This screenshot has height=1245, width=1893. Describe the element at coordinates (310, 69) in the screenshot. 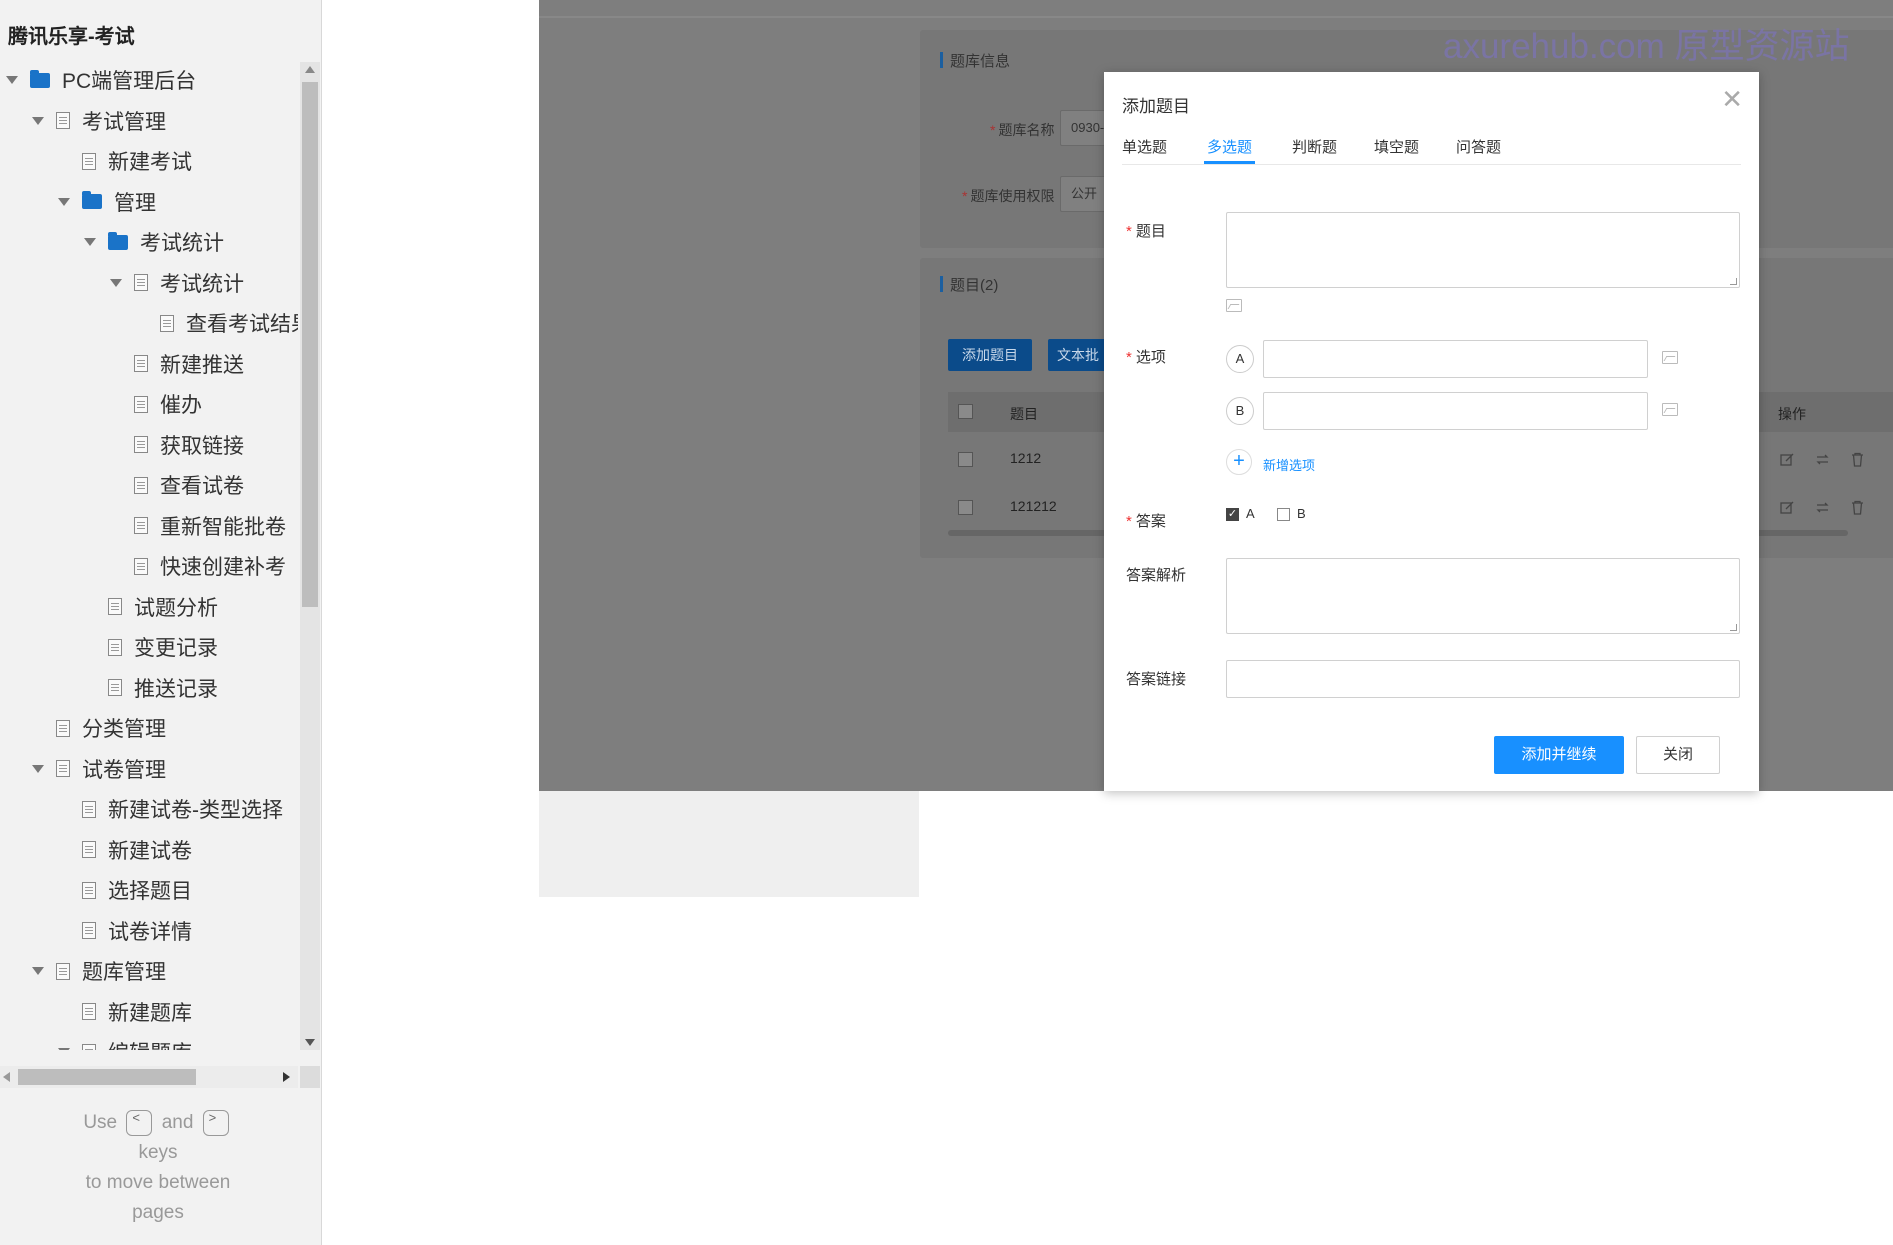

I see `scroll-up-arrow-icon` at that location.